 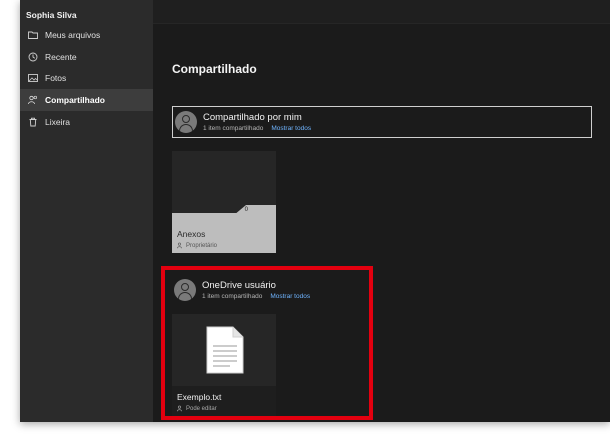 I want to click on sidebar-item-fotos: Fotos, so click(x=86, y=78).